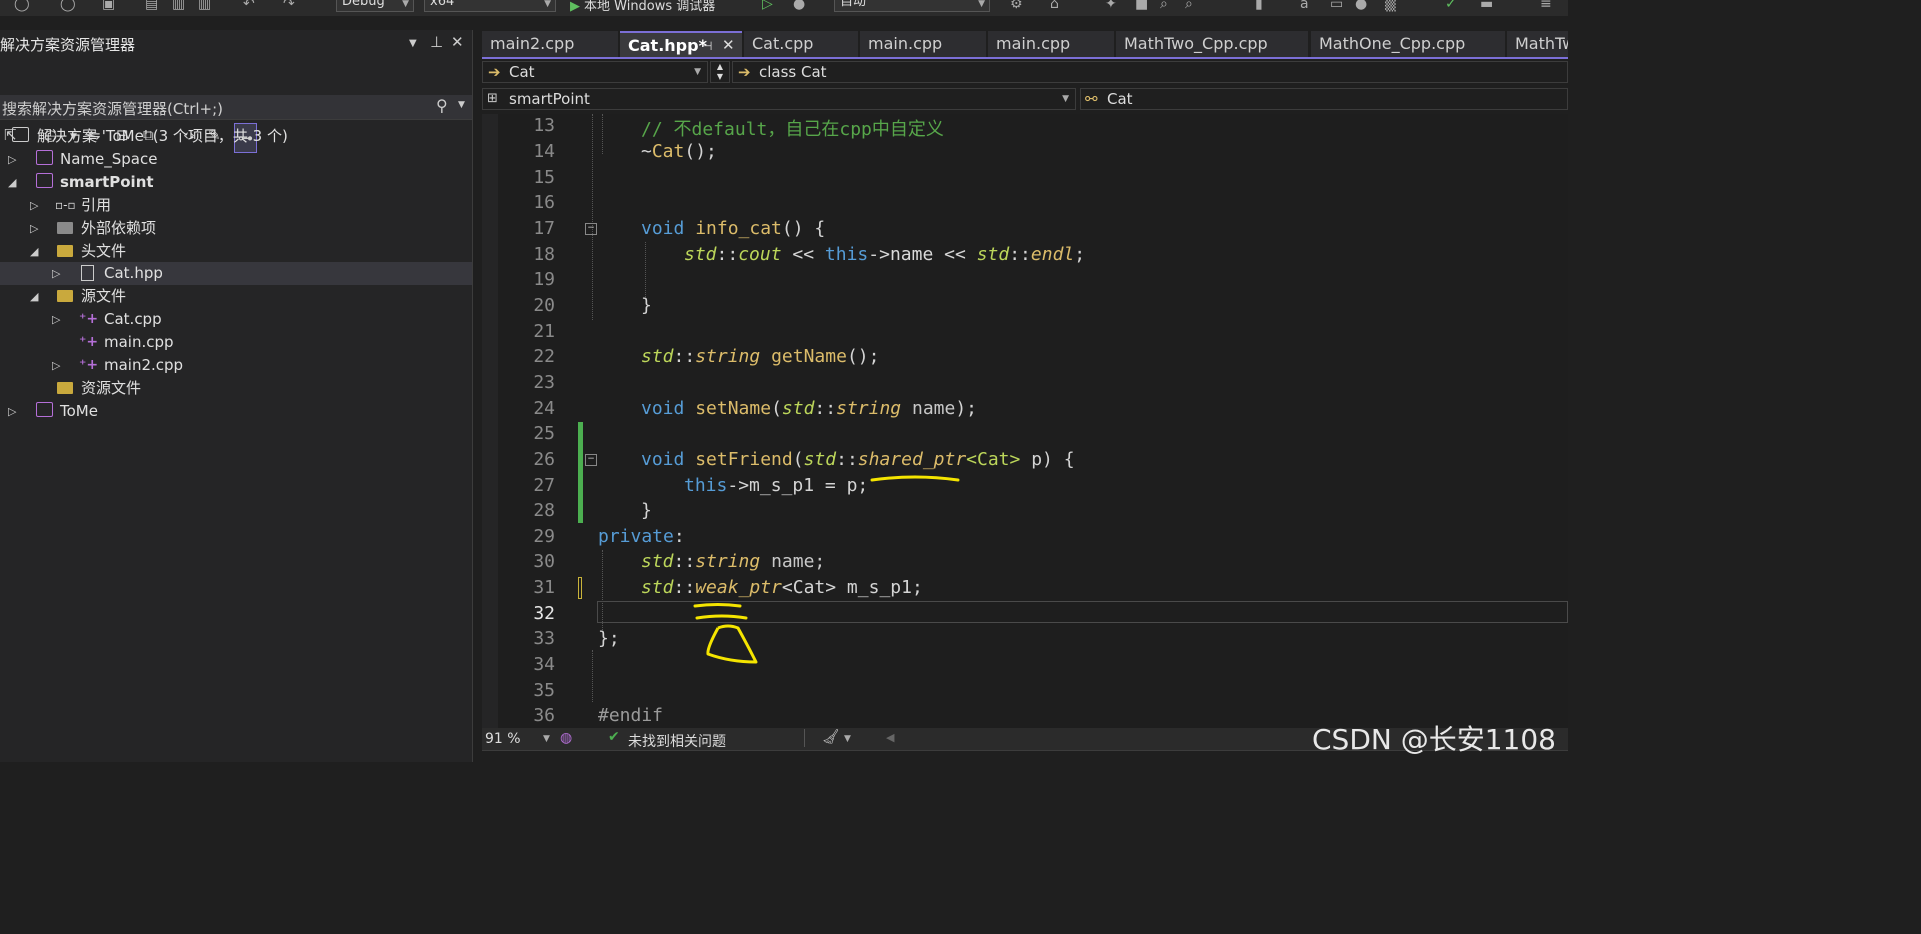 The image size is (1921, 934). I want to click on no-issues-icon: ✔, so click(614, 737).